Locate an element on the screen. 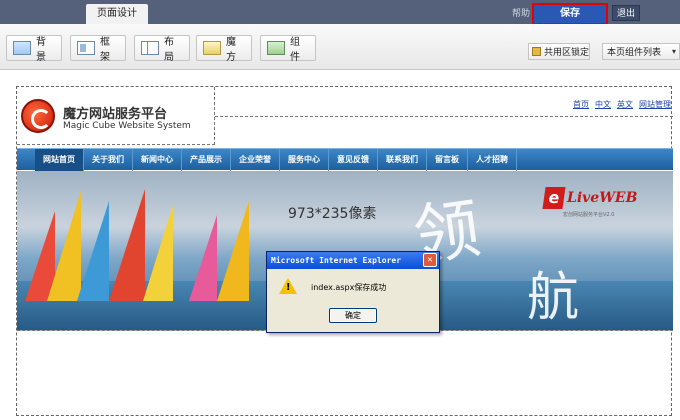 The image size is (680, 420). help-link: 帮助 is located at coordinates (521, 12).